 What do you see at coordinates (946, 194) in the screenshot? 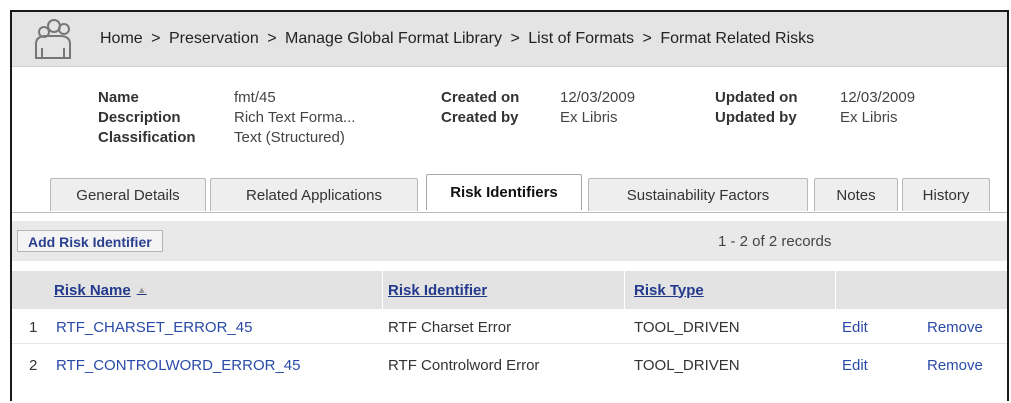
I see `tab-history: History` at bounding box center [946, 194].